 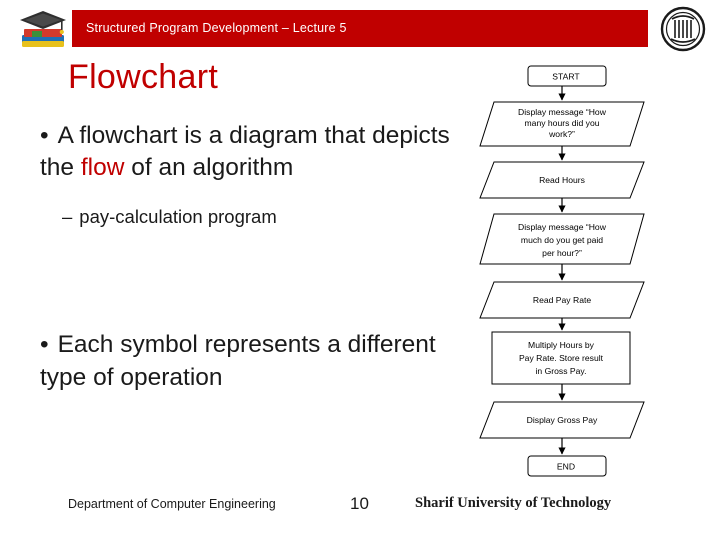 I want to click on flow-label-disp-gross: Display Gross Pay, so click(x=562, y=420).